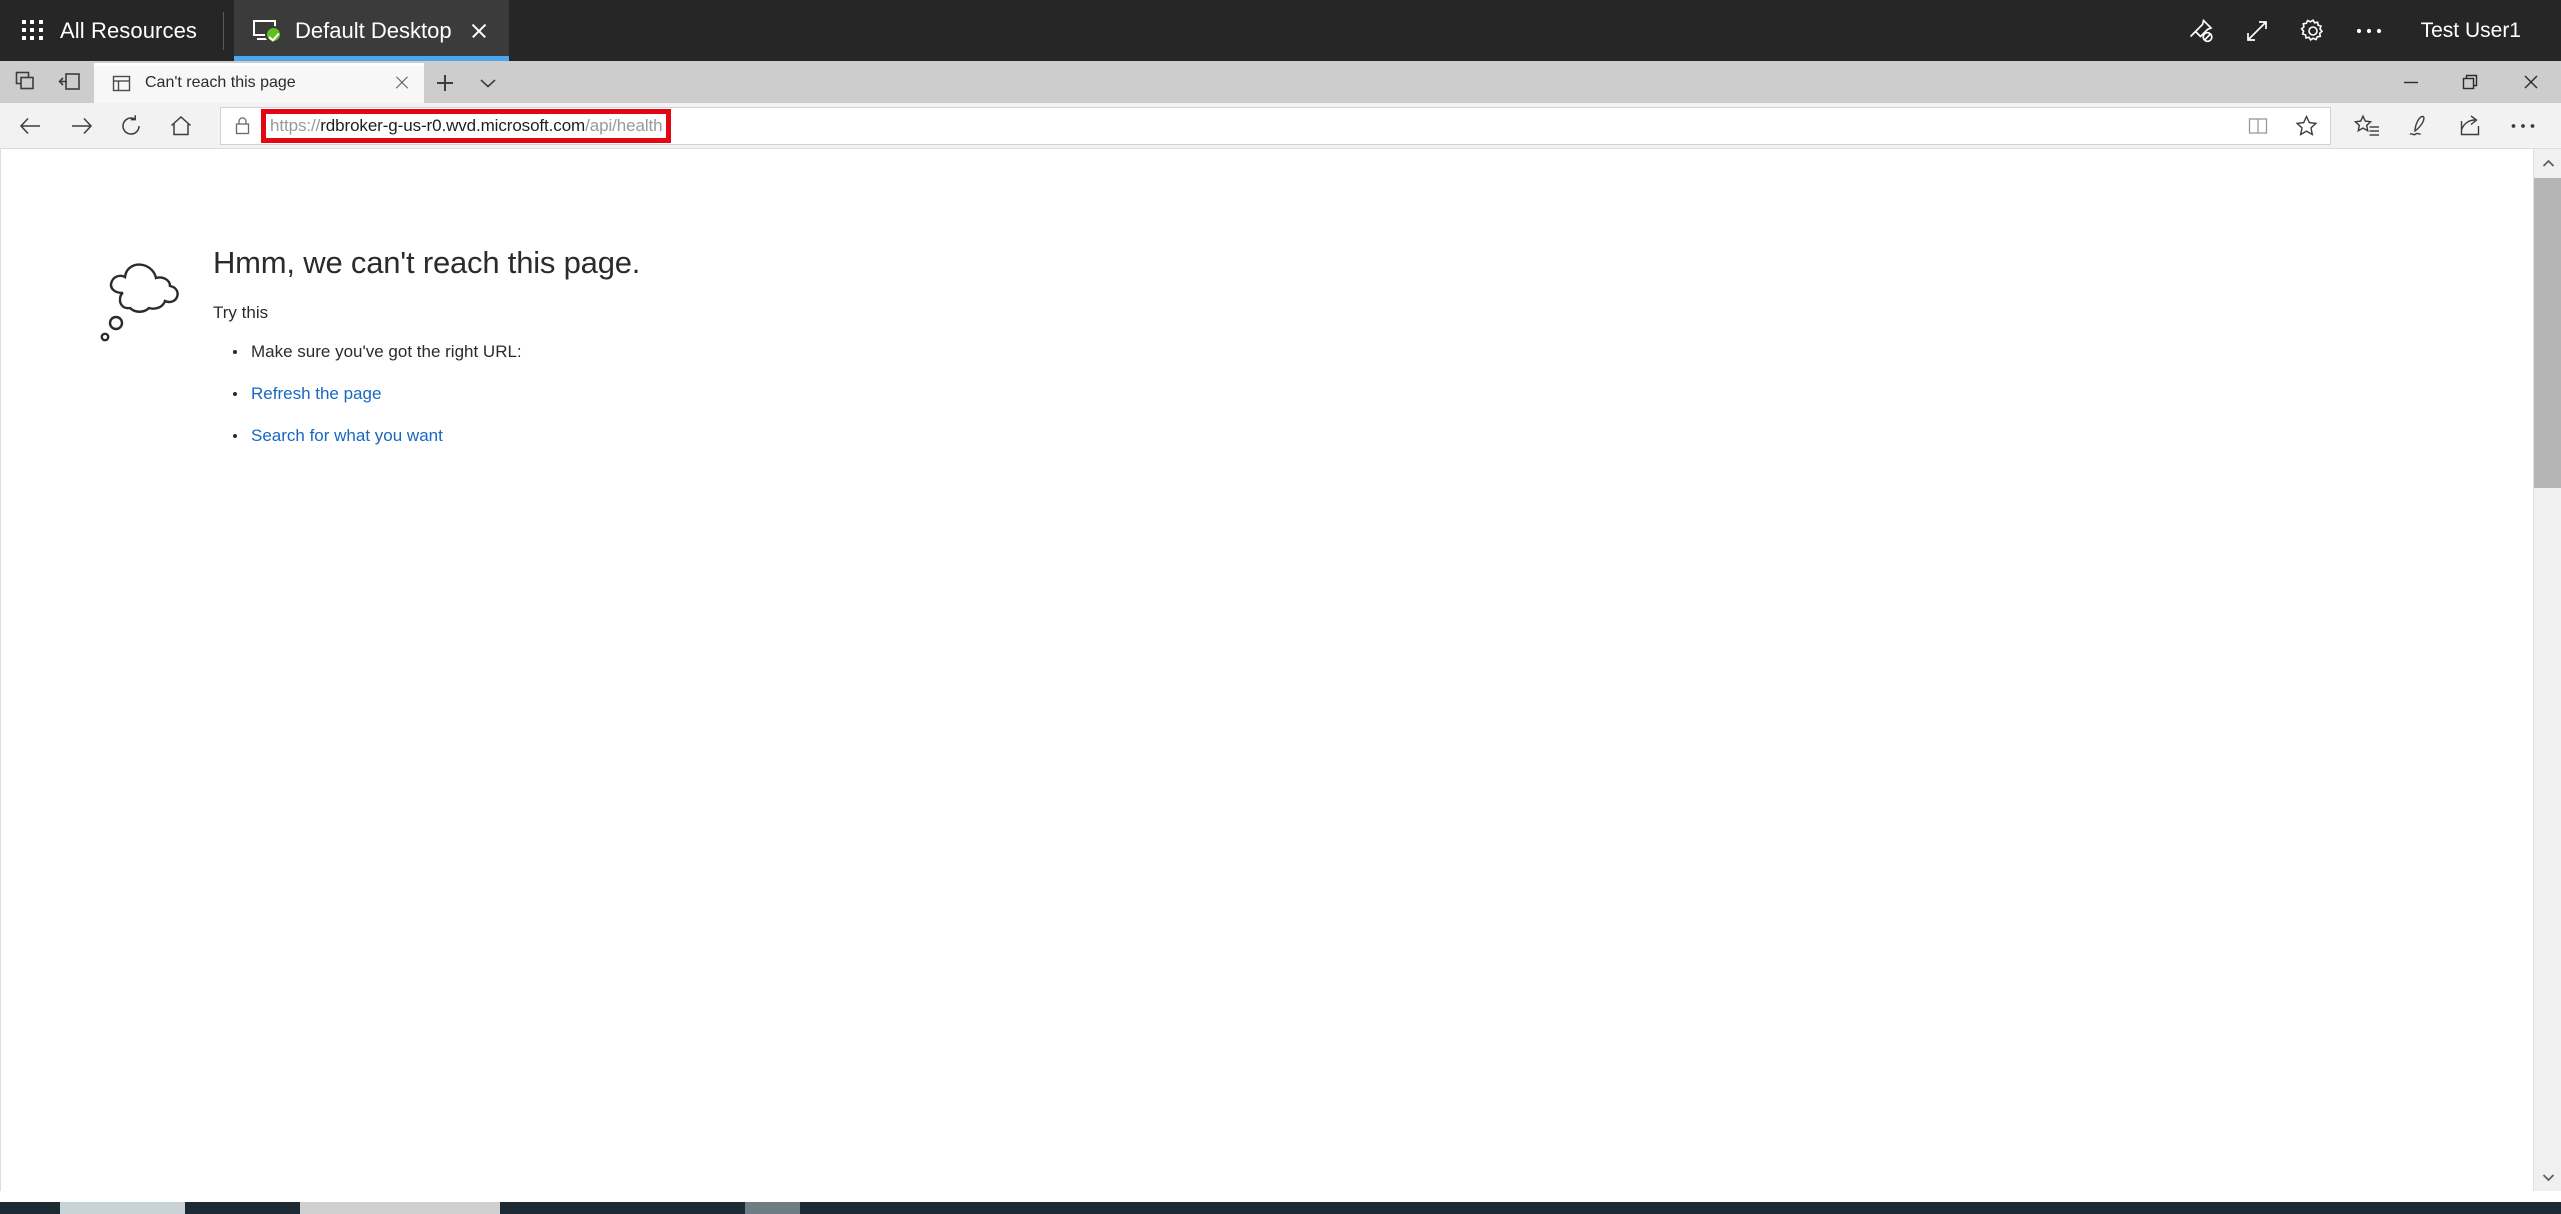 This screenshot has width=2561, height=1214. I want to click on restore-button, so click(2471, 82).